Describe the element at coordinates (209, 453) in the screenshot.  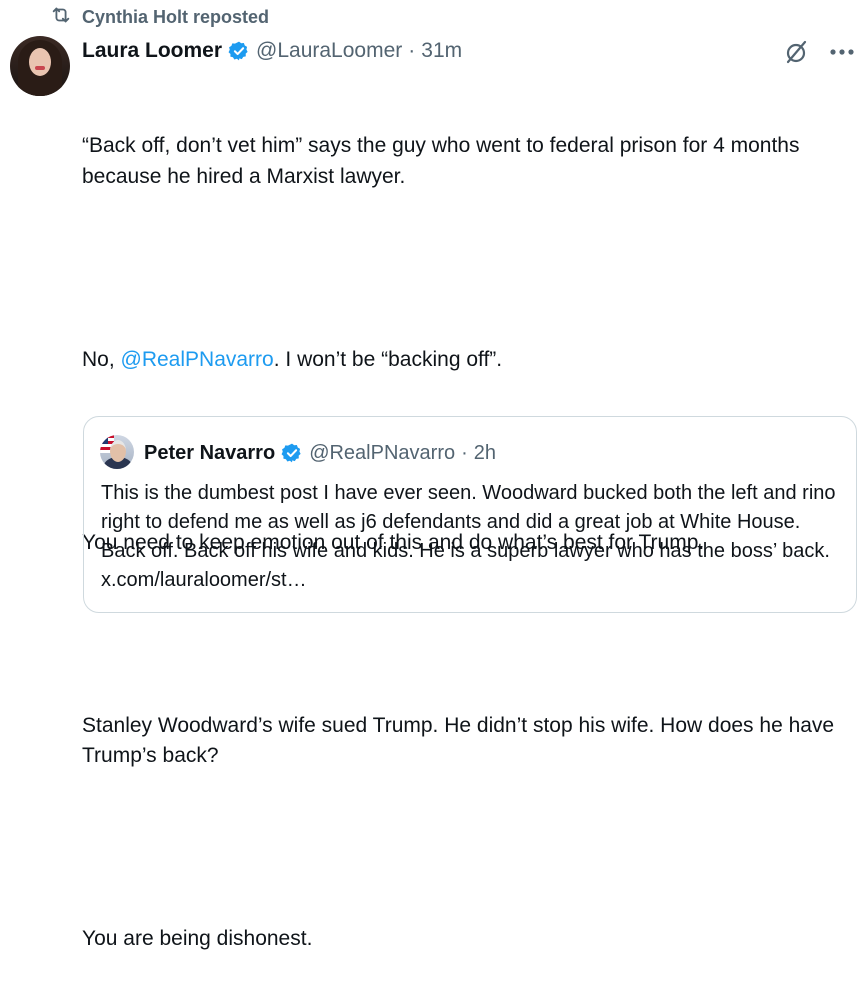
I see `quoted-author-name: Peter Navarro` at that location.